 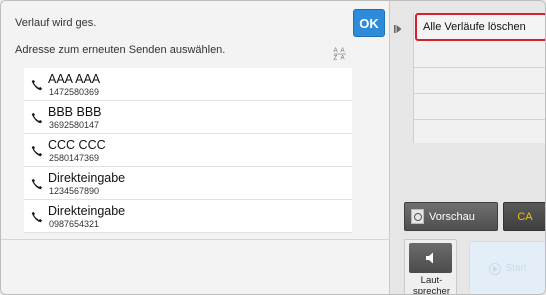 I want to click on history-row: BBB BBB 3692580147, so click(x=188, y=117).